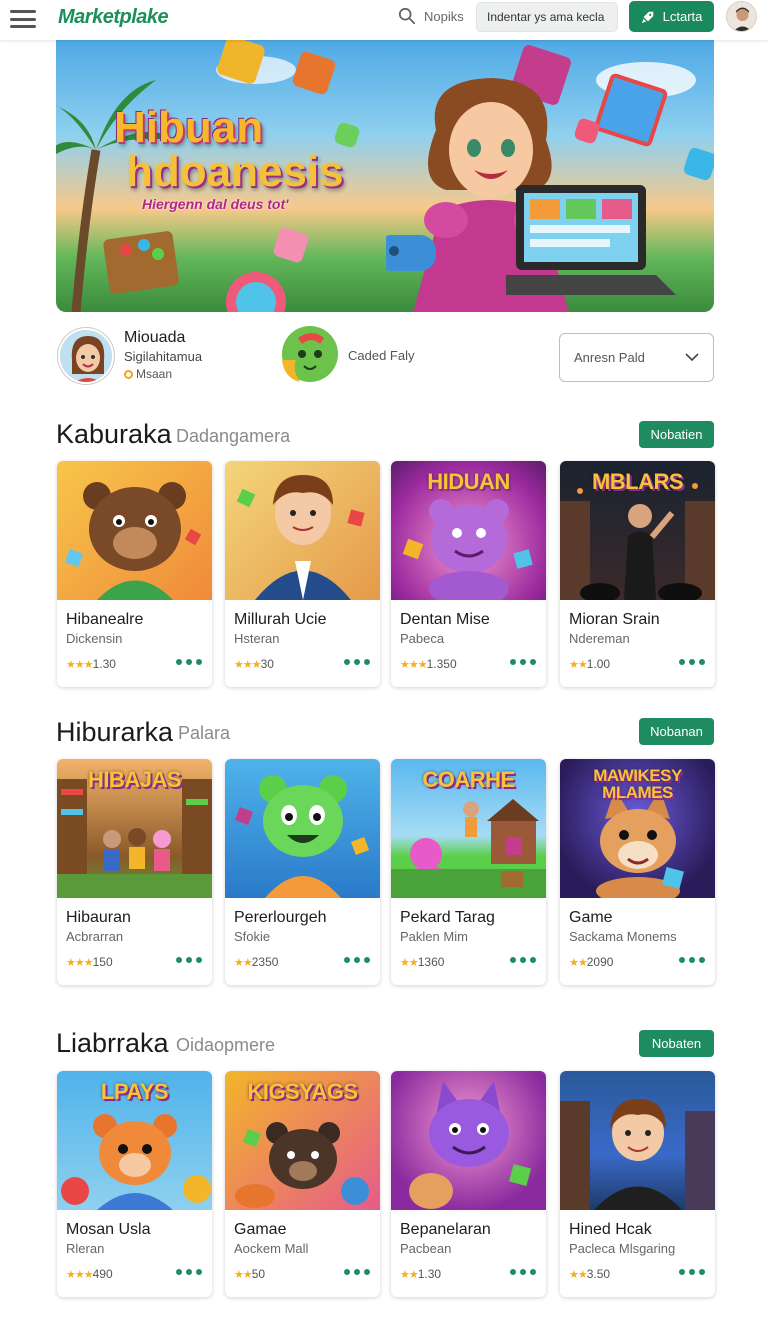 The height and width of the screenshot is (1344, 768). I want to click on game-card: Hibanealre Dickensin ★★★1.30, so click(134, 574).